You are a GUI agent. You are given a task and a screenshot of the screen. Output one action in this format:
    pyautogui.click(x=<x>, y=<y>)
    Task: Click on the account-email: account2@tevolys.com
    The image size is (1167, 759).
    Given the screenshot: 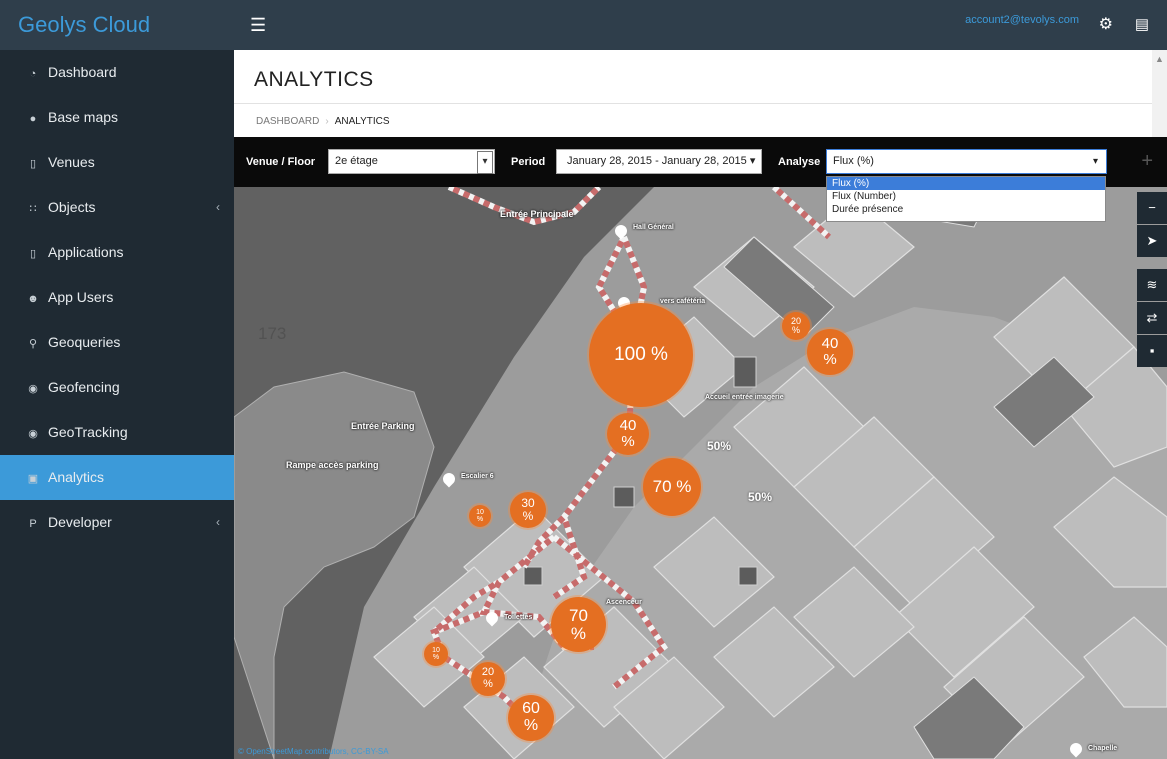 What is the action you would take?
    pyautogui.click(x=1022, y=20)
    